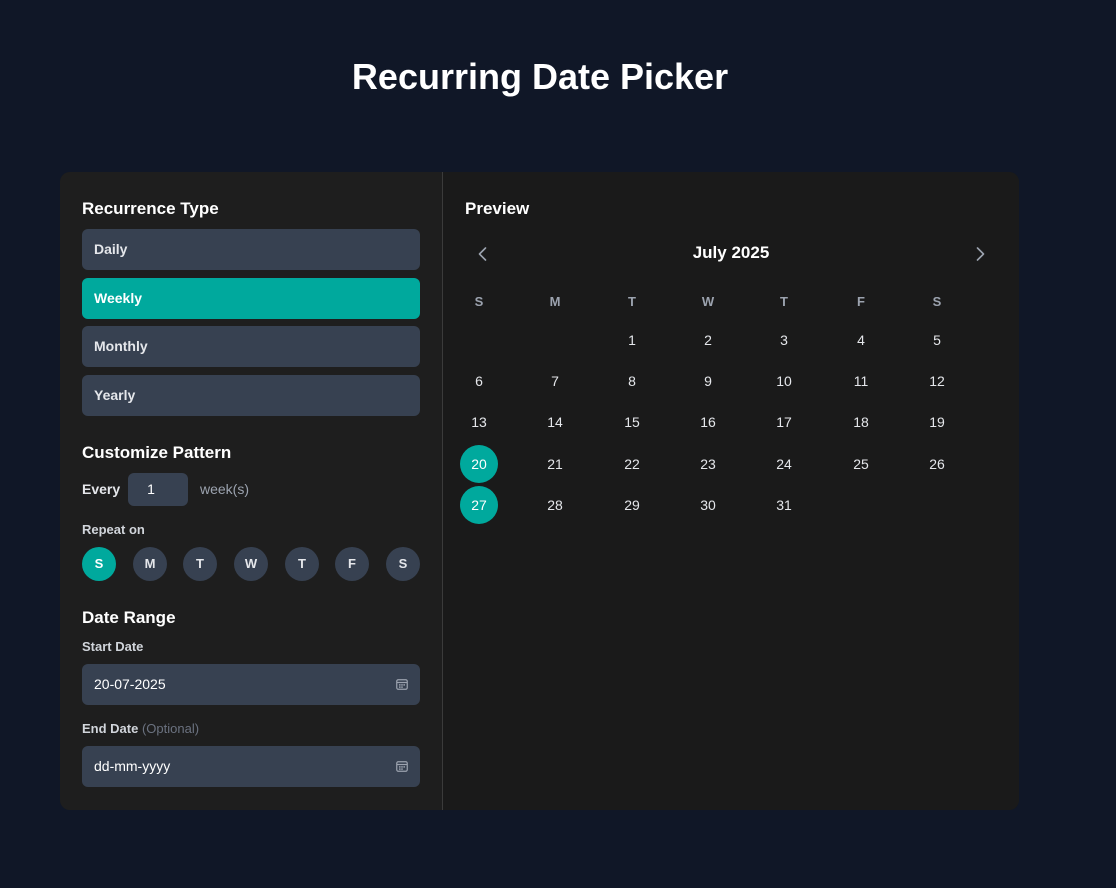 Image resolution: width=1116 pixels, height=888 pixels. I want to click on calendar-day: 28, so click(555, 505).